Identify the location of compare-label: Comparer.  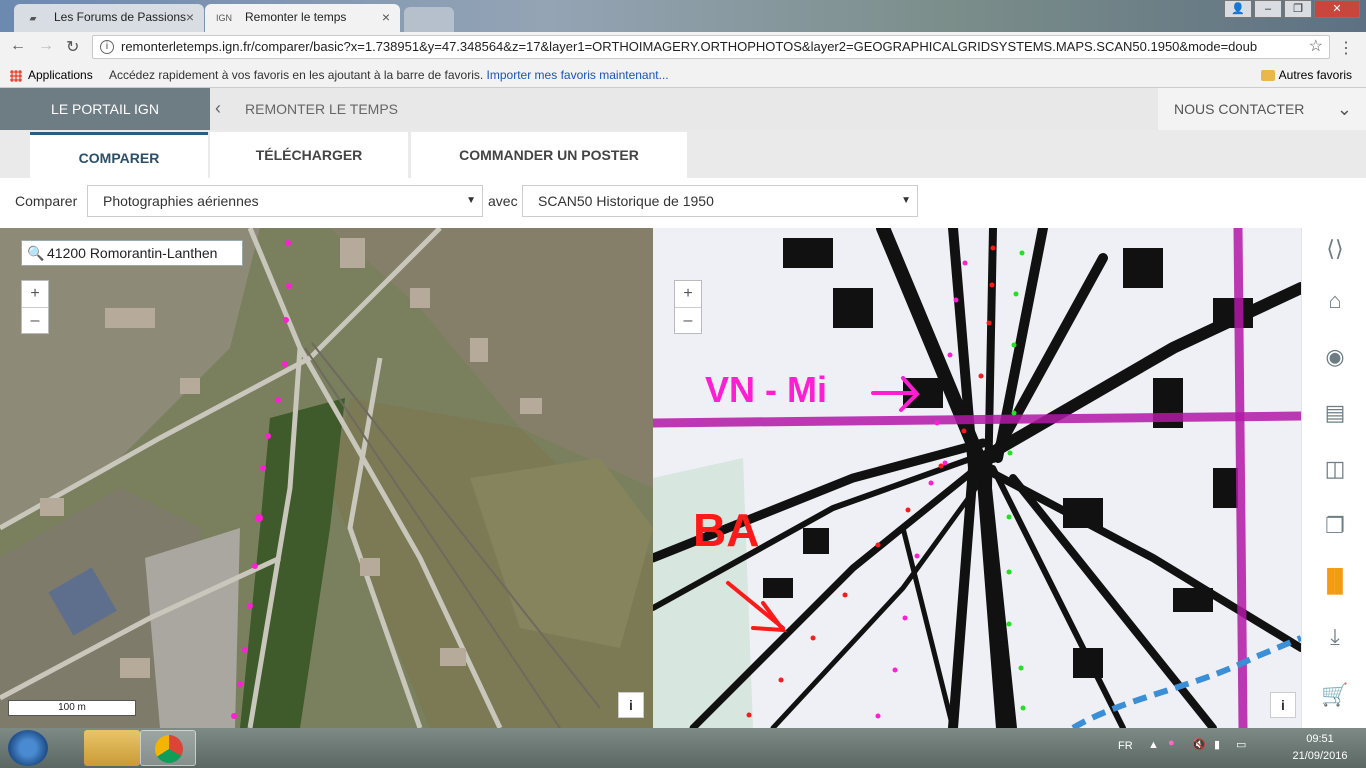
(46, 201).